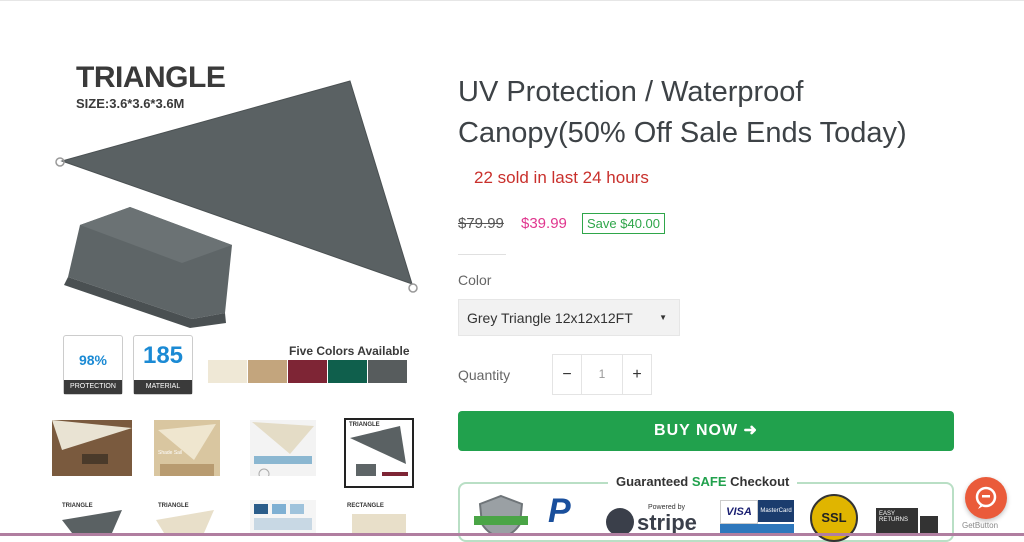 The height and width of the screenshot is (542, 1024). What do you see at coordinates (307, 371) in the screenshot?
I see `swatch-burgundy` at bounding box center [307, 371].